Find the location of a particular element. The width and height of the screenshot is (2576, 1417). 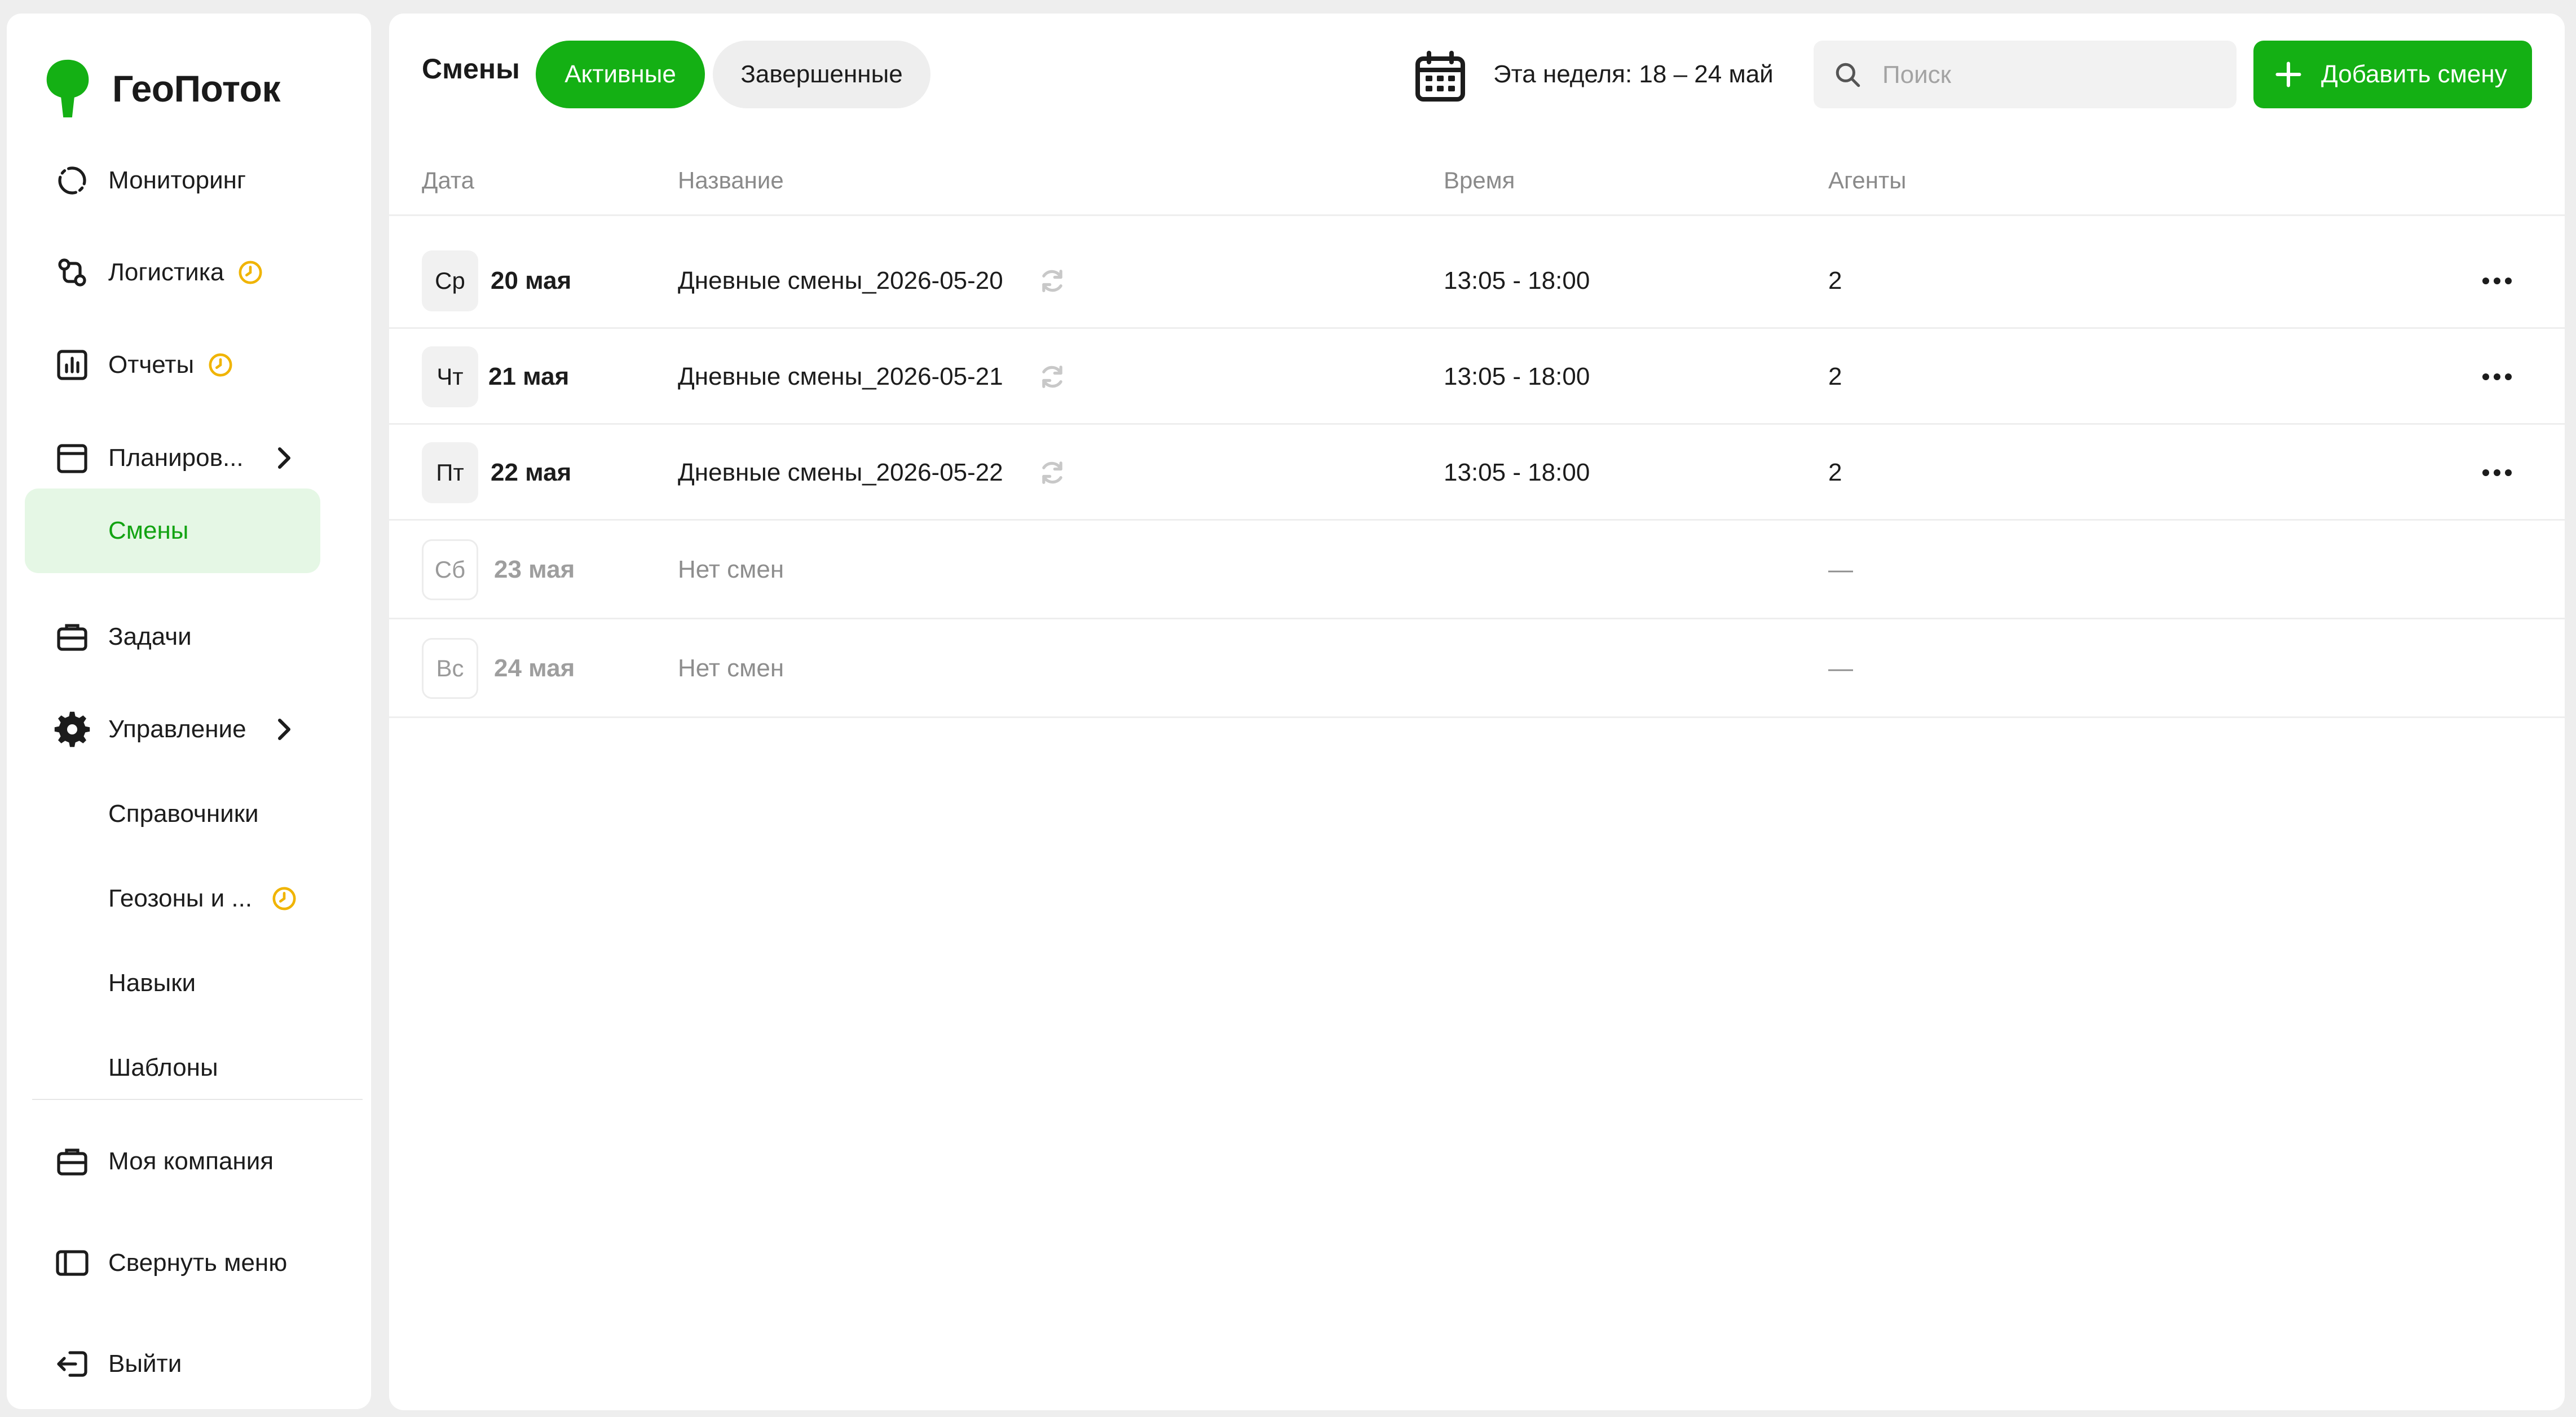

page-title: Смены is located at coordinates (471, 69).